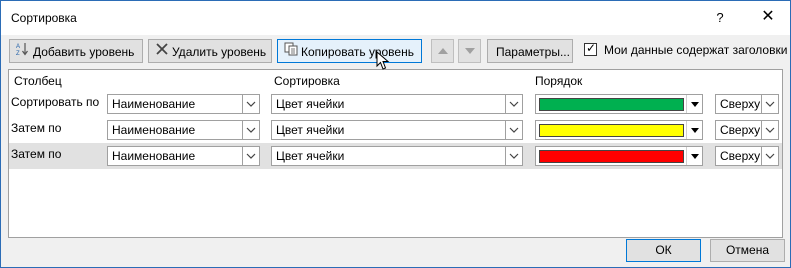  What do you see at coordinates (55, 102) in the screenshot?
I see `row-label: Сортировать по` at bounding box center [55, 102].